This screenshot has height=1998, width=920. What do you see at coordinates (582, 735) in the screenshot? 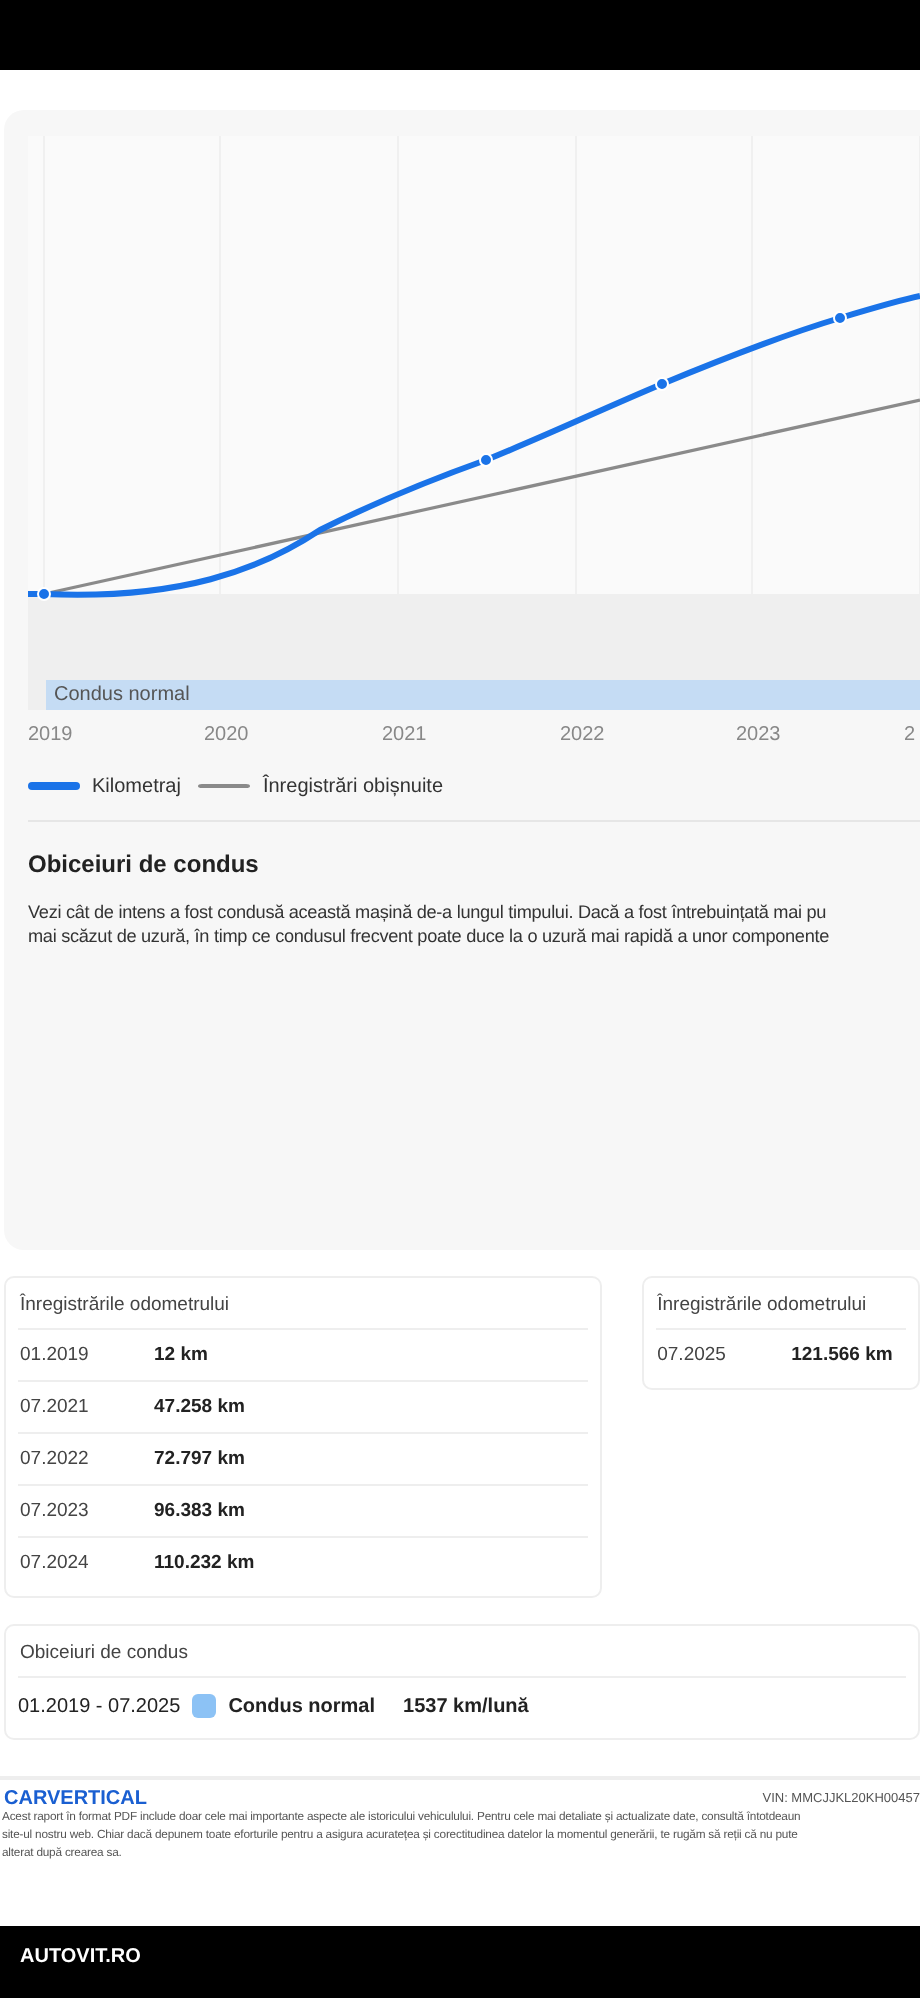
I see `axis-label: 2022` at bounding box center [582, 735].